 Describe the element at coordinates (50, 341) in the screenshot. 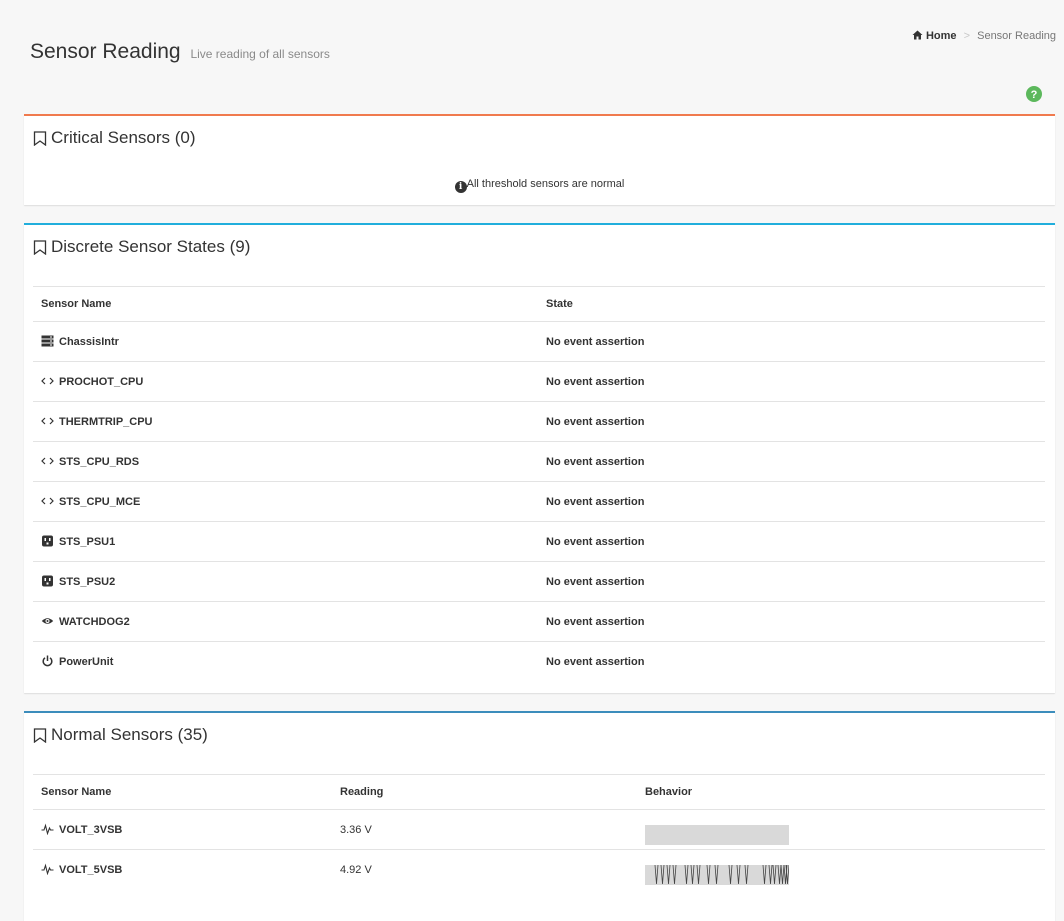

I see `server-icon` at that location.